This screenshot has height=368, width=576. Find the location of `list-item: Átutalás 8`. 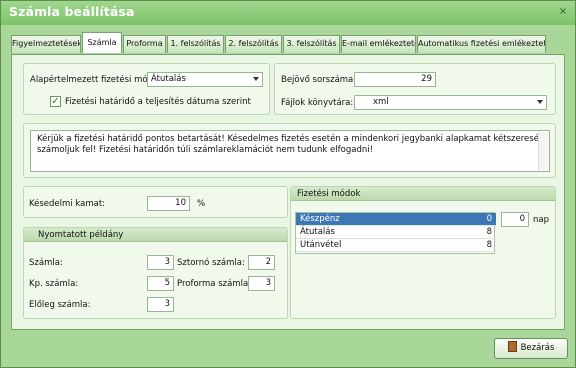

list-item: Átutalás 8 is located at coordinates (396, 232).